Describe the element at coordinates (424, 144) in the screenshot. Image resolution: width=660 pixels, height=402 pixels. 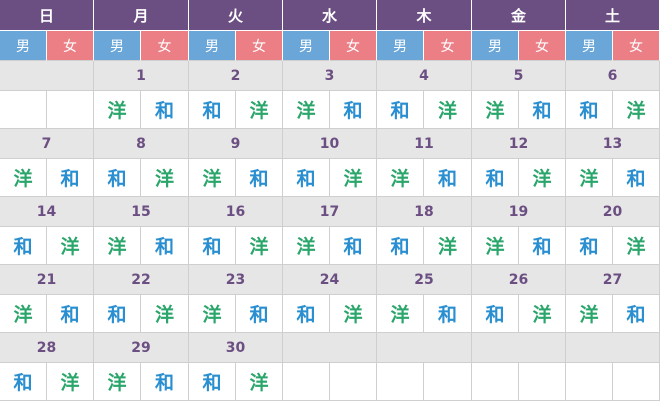
I see `date-cell: 11` at that location.